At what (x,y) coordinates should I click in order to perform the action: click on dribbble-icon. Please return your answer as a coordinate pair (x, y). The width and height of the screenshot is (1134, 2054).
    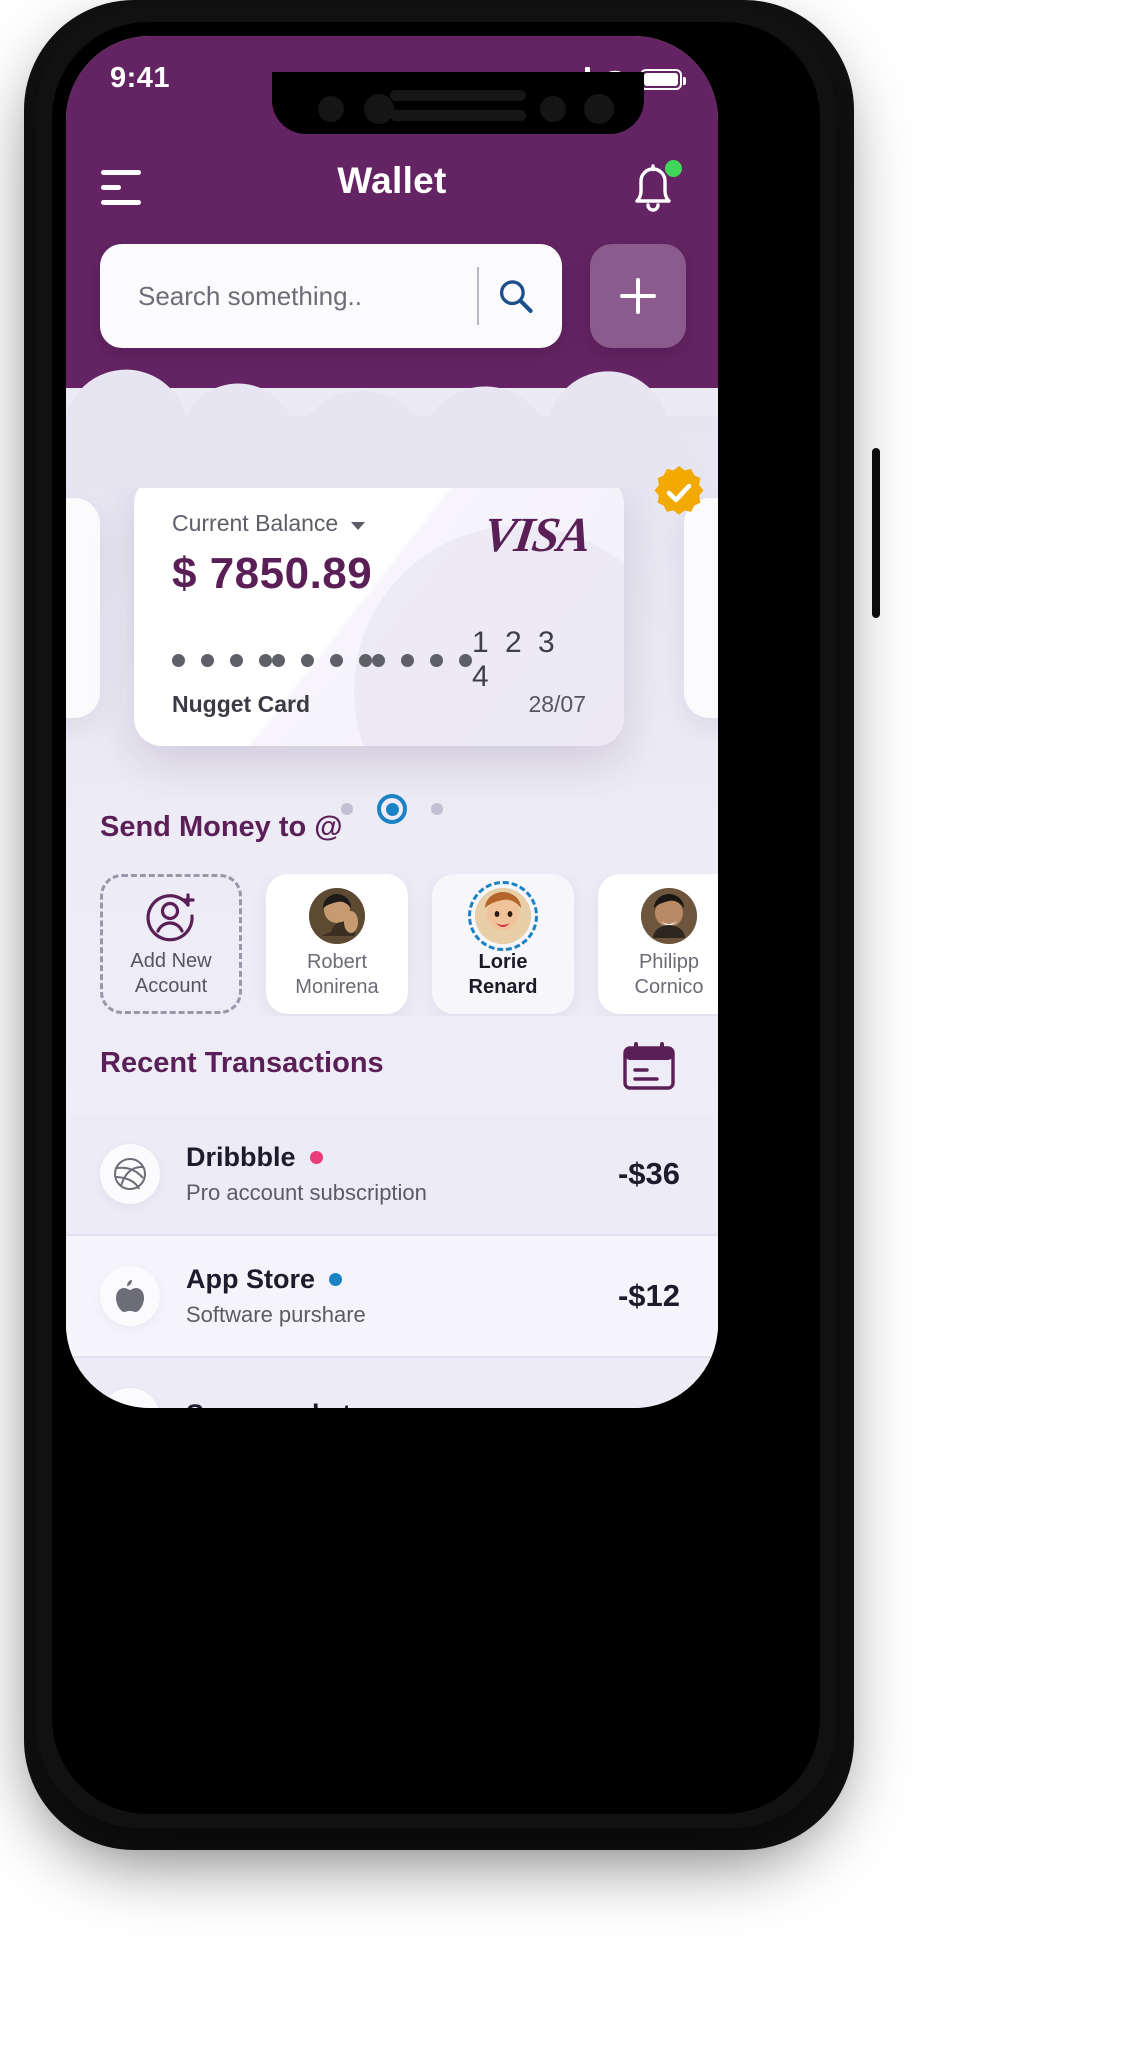
    Looking at the image, I should click on (130, 1174).